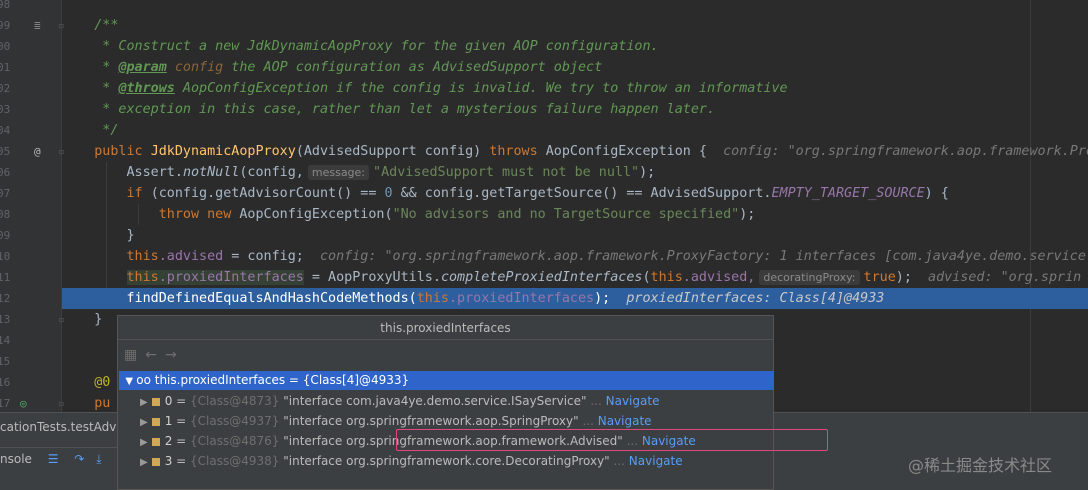  I want to click on args: (config,, so click(271, 172).